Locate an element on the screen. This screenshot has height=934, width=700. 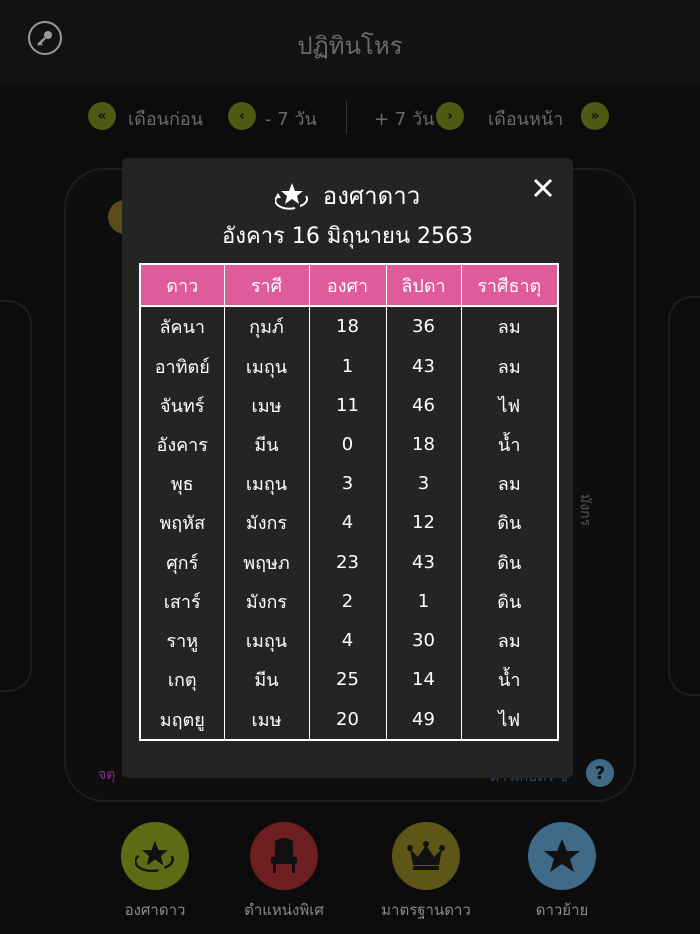
table-cell: 4 is located at coordinates (347, 523).